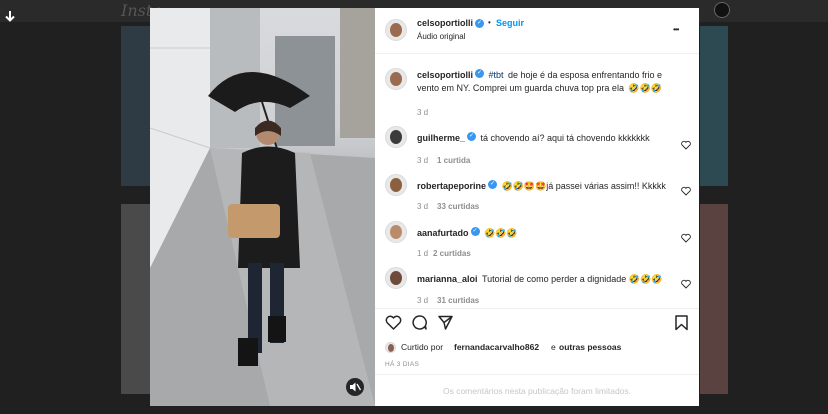 Image resolution: width=828 pixels, height=414 pixels. What do you see at coordinates (590, 347) in the screenshot?
I see `liked-by-others: outras pessoas` at bounding box center [590, 347].